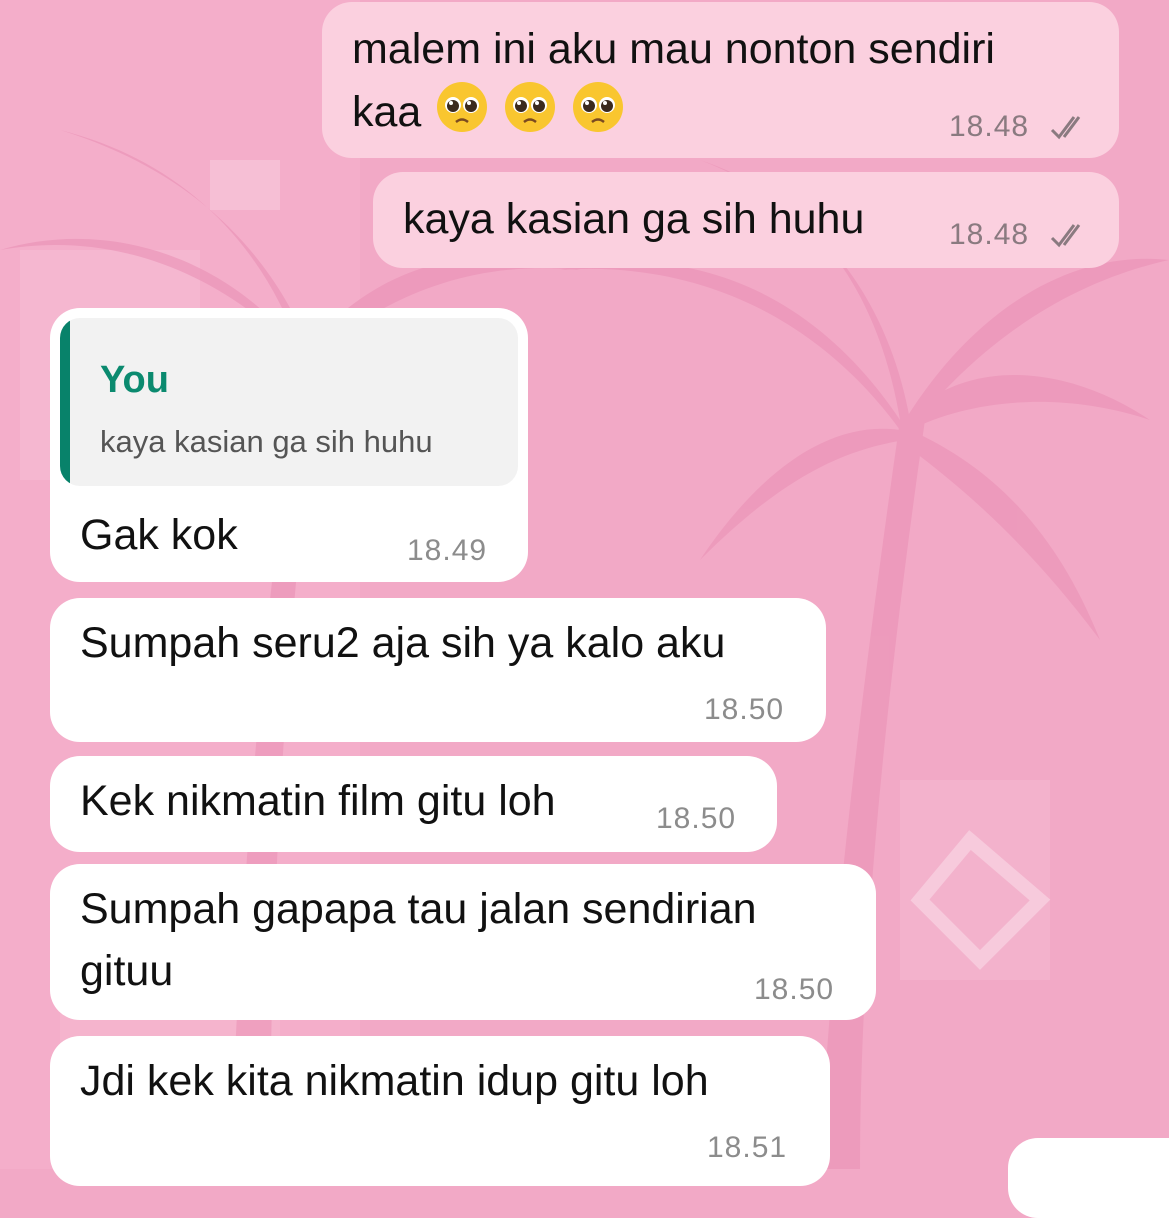 The width and height of the screenshot is (1169, 1218). What do you see at coordinates (289, 402) in the screenshot?
I see `quoted-reply: You kaya kasian ga sih huhu` at bounding box center [289, 402].